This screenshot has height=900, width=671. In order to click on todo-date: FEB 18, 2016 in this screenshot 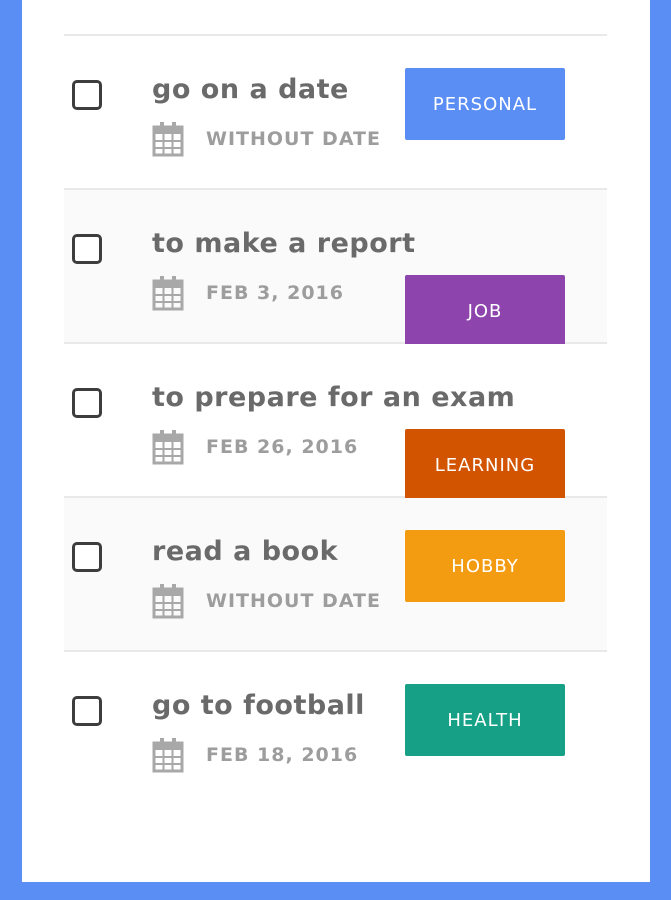, I will do `click(255, 755)`.